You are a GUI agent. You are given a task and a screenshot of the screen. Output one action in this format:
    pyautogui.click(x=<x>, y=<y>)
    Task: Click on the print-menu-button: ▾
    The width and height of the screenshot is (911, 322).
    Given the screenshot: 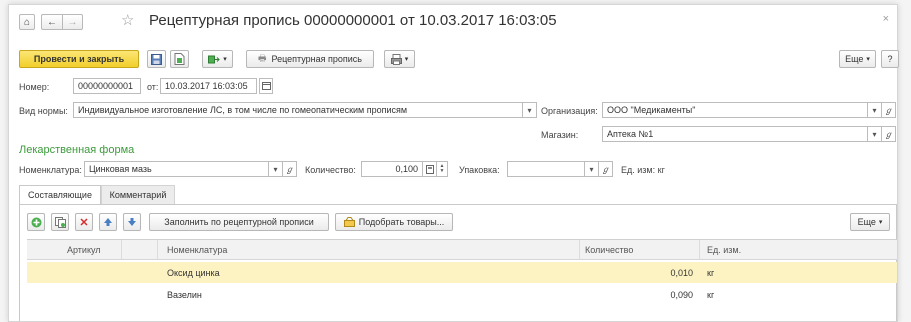 What is the action you would take?
    pyautogui.click(x=399, y=59)
    